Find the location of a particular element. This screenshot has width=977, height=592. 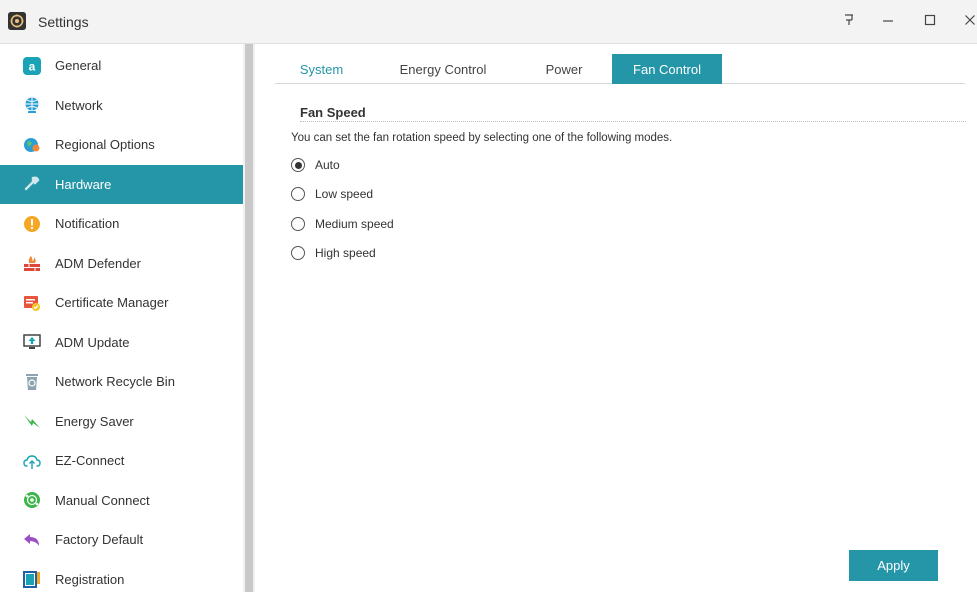

sidebar-item-energy-saver: Energy Saver is located at coordinates (121, 422).